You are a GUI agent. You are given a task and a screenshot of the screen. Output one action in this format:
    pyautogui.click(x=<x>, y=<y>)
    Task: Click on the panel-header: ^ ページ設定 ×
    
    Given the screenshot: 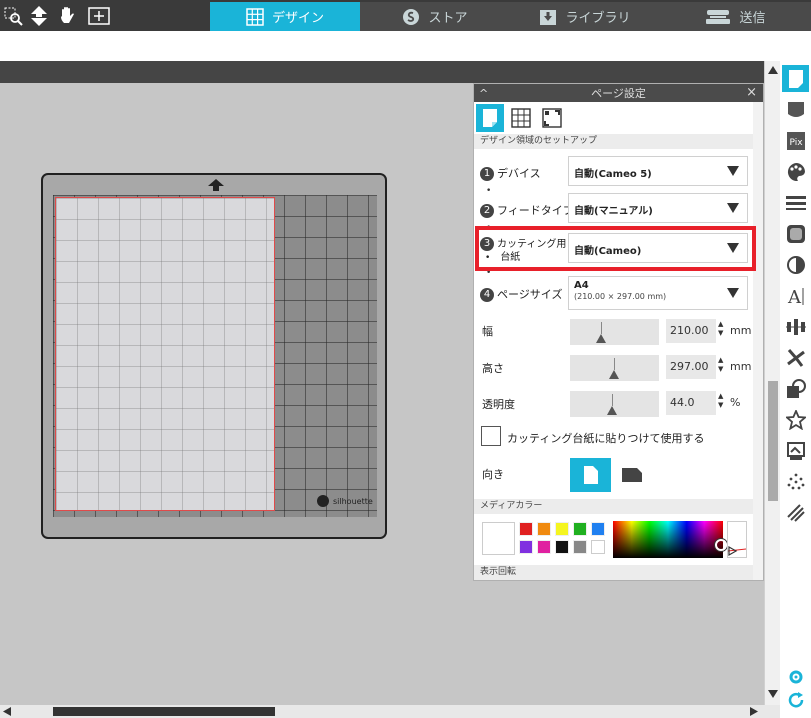 What is the action you would take?
    pyautogui.click(x=618, y=93)
    